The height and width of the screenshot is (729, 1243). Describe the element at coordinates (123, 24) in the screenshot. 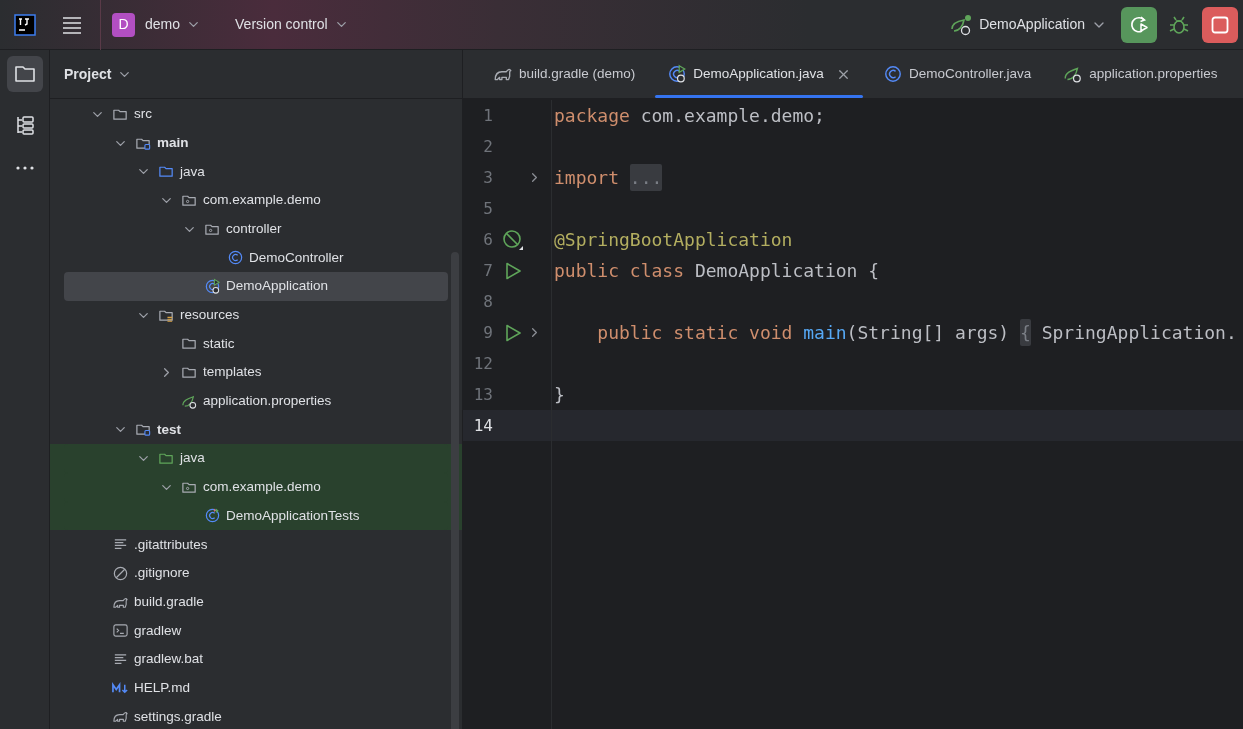

I see `project-badge: D` at that location.